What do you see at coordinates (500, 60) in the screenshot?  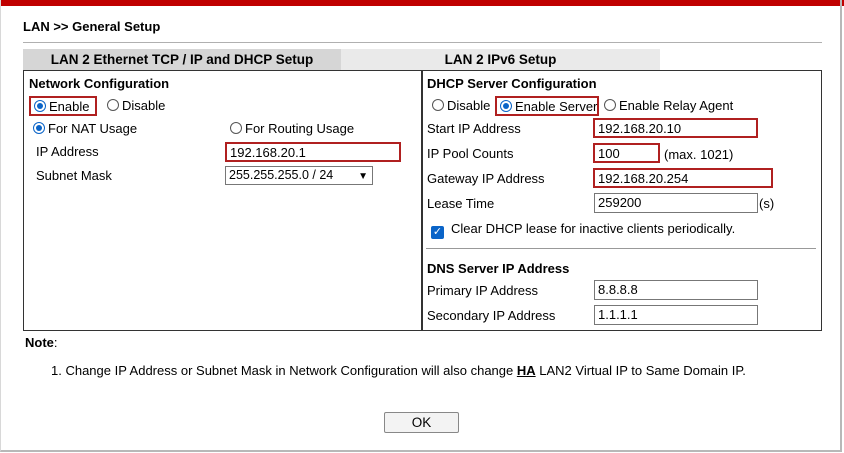 I see `tab-ipv6: LAN 2 IPv6 Setup` at bounding box center [500, 60].